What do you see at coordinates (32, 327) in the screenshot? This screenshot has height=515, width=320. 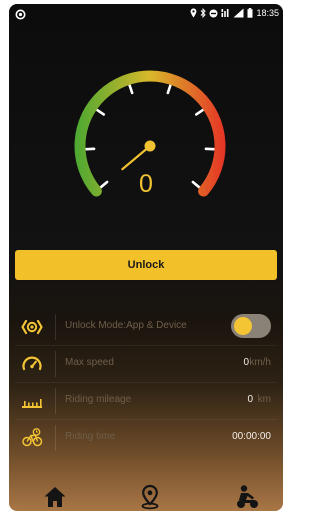 I see `unlock-mode-icon` at bounding box center [32, 327].